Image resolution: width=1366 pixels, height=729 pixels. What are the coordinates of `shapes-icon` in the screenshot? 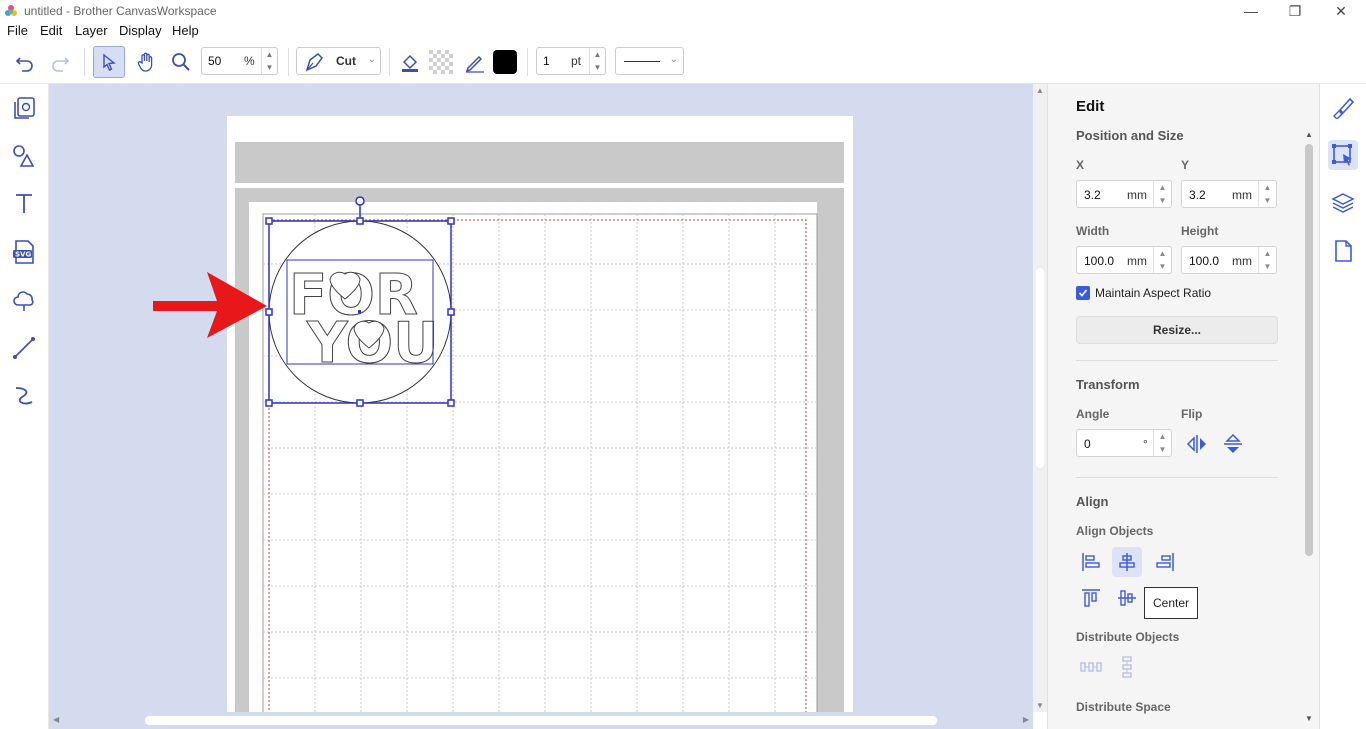 It's located at (24, 156).